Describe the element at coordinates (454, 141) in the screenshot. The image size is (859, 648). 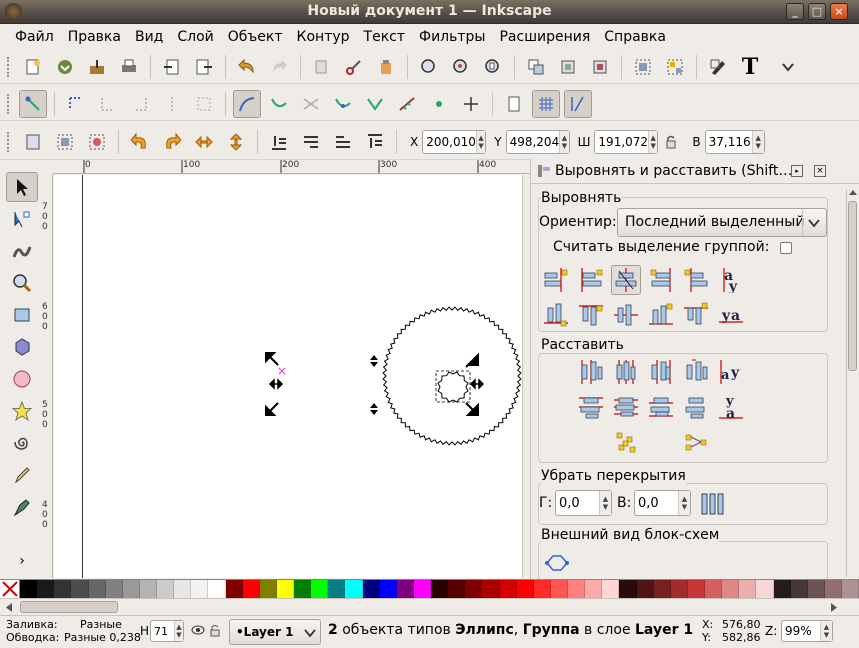
I see `x-spinbox: 200,010 ▲ ▼` at that location.